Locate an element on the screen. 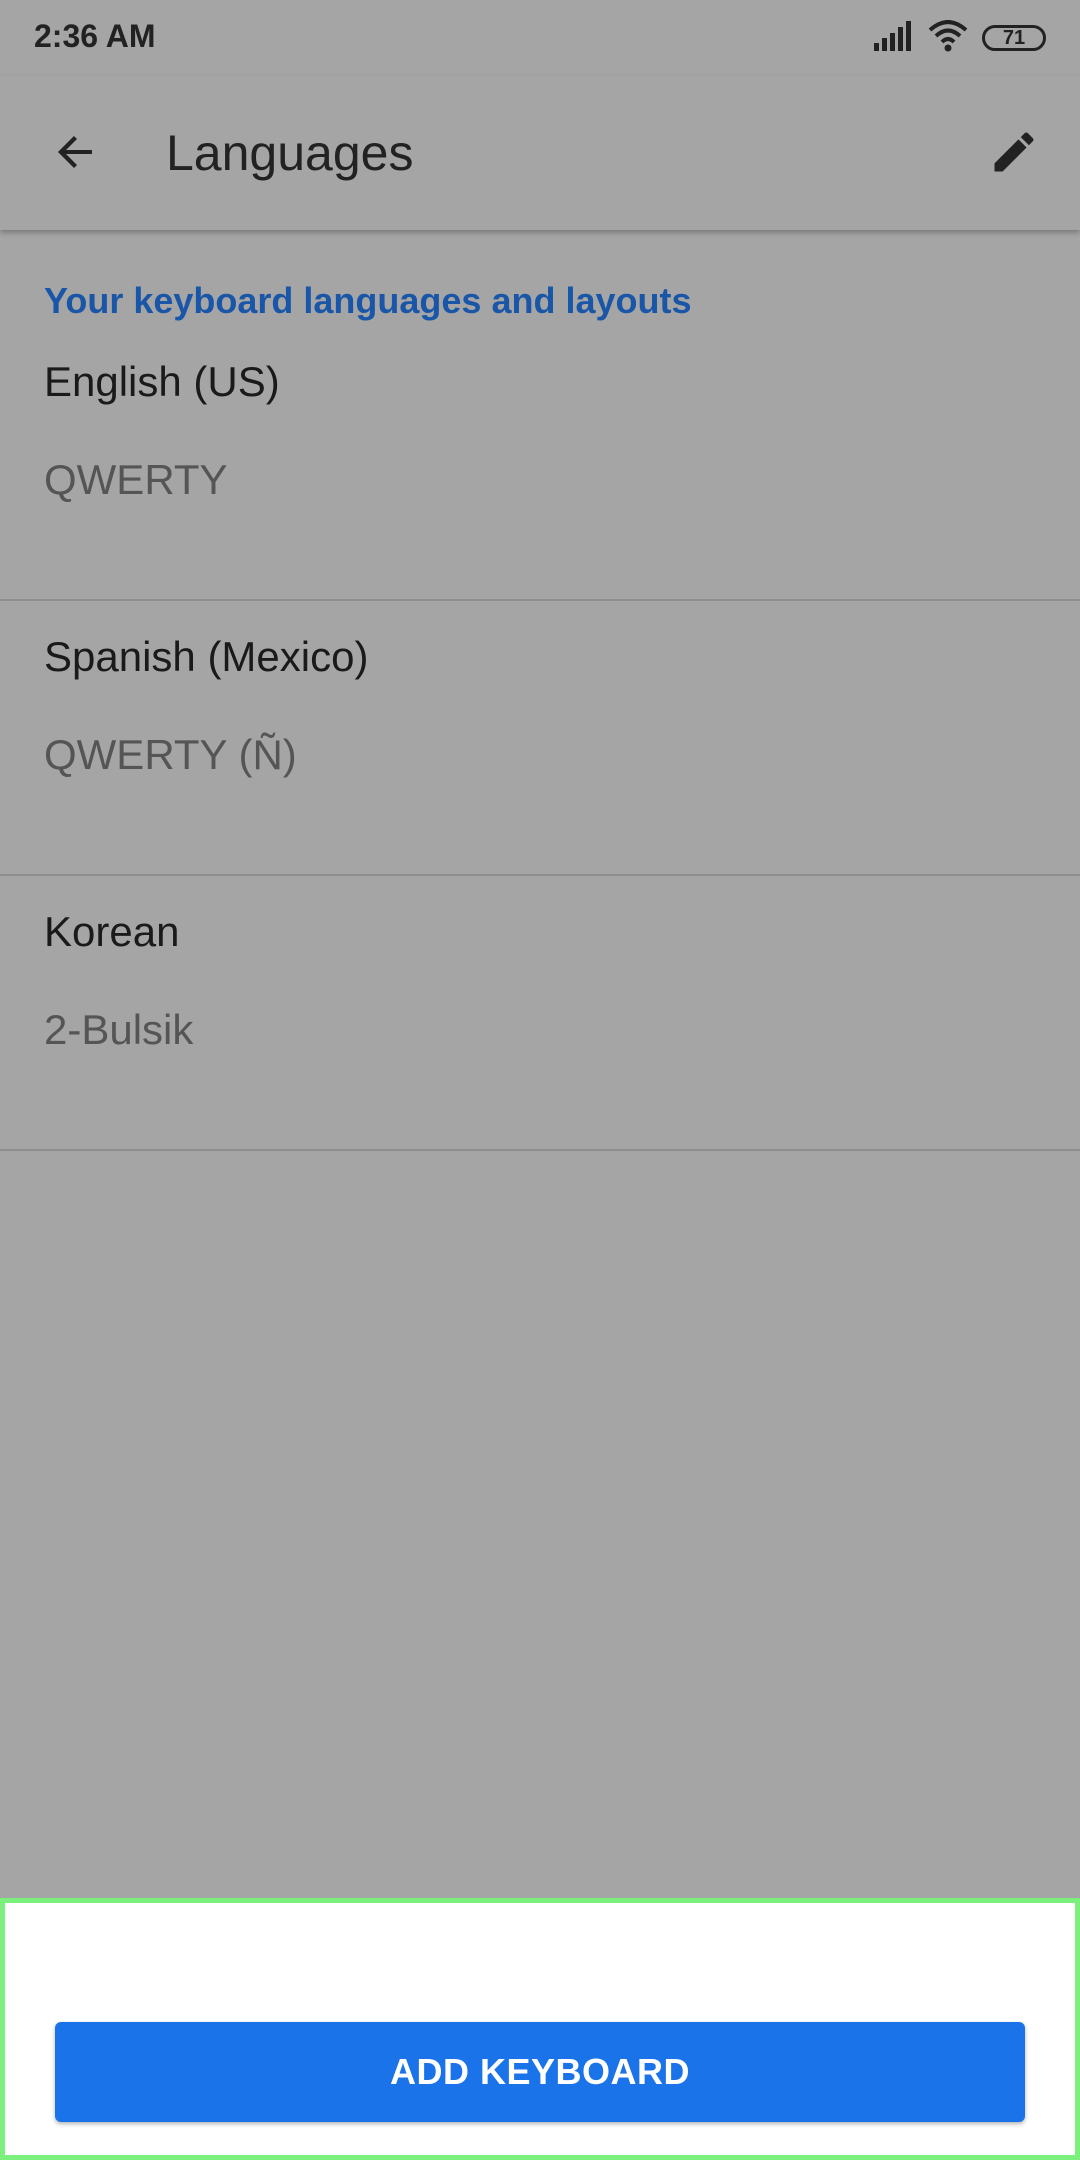  status-time: 2:36 AM is located at coordinates (95, 36).